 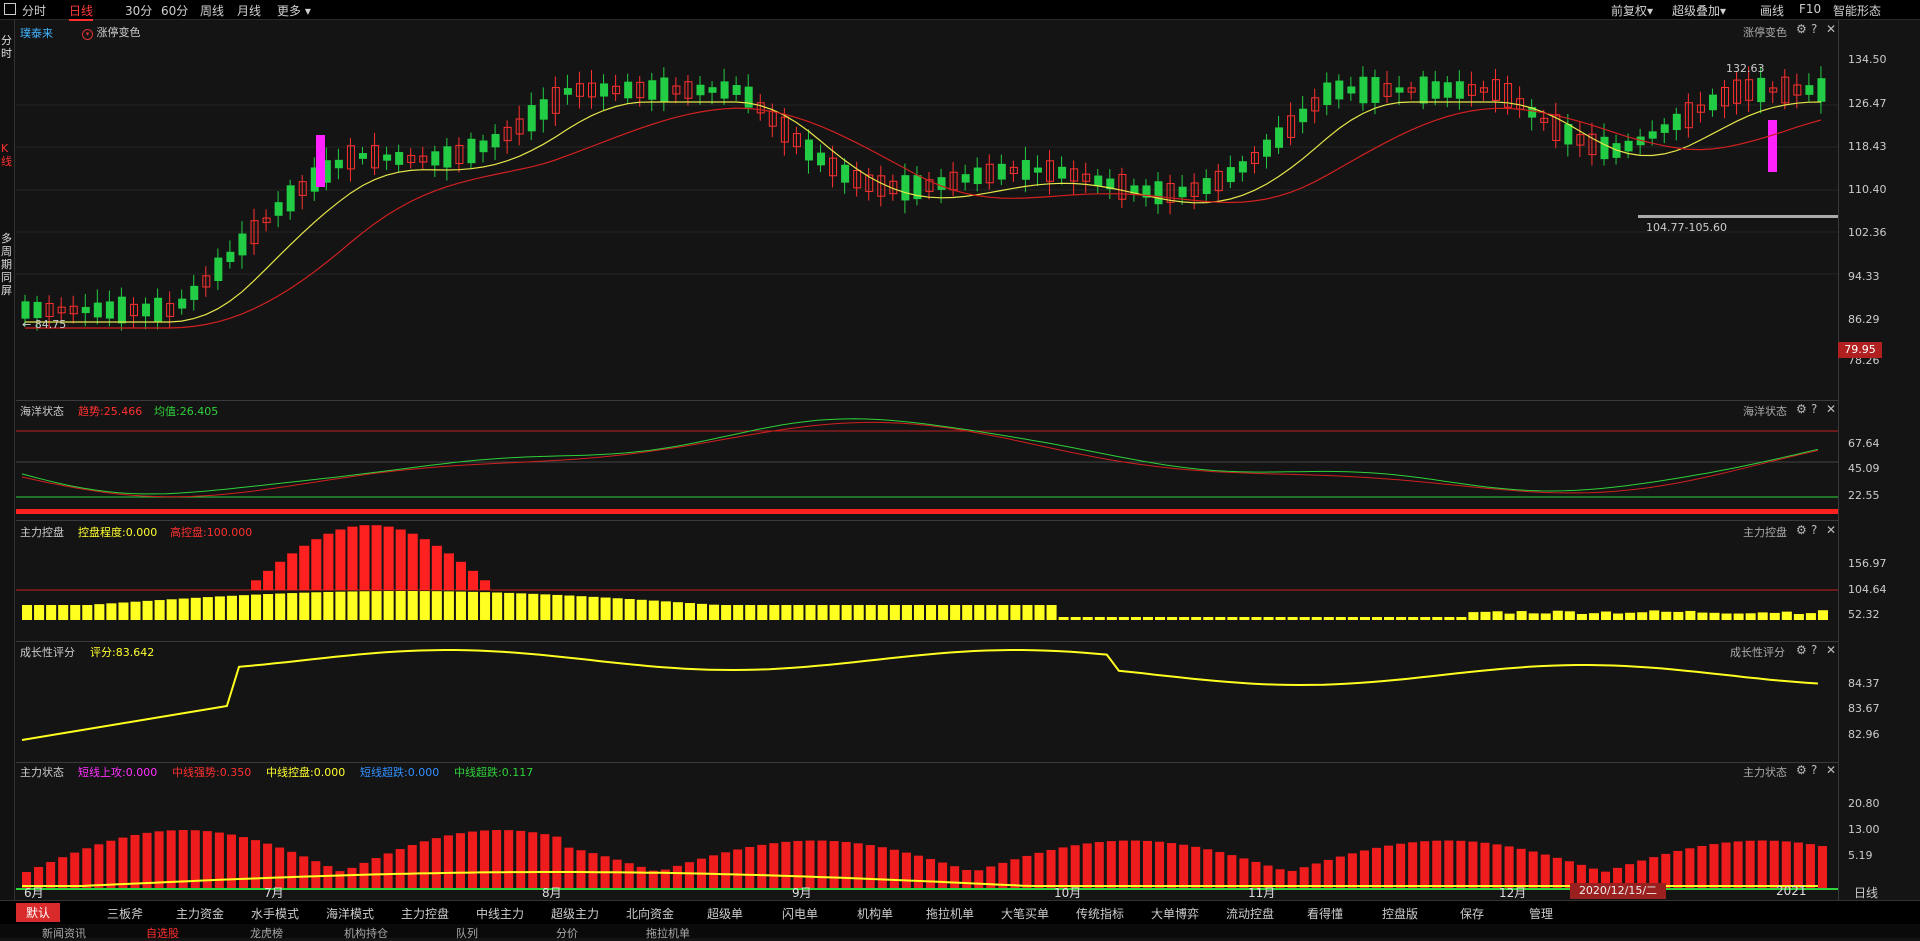 What do you see at coordinates (1810, 9) in the screenshot?
I see `f10-button: F10` at bounding box center [1810, 9].